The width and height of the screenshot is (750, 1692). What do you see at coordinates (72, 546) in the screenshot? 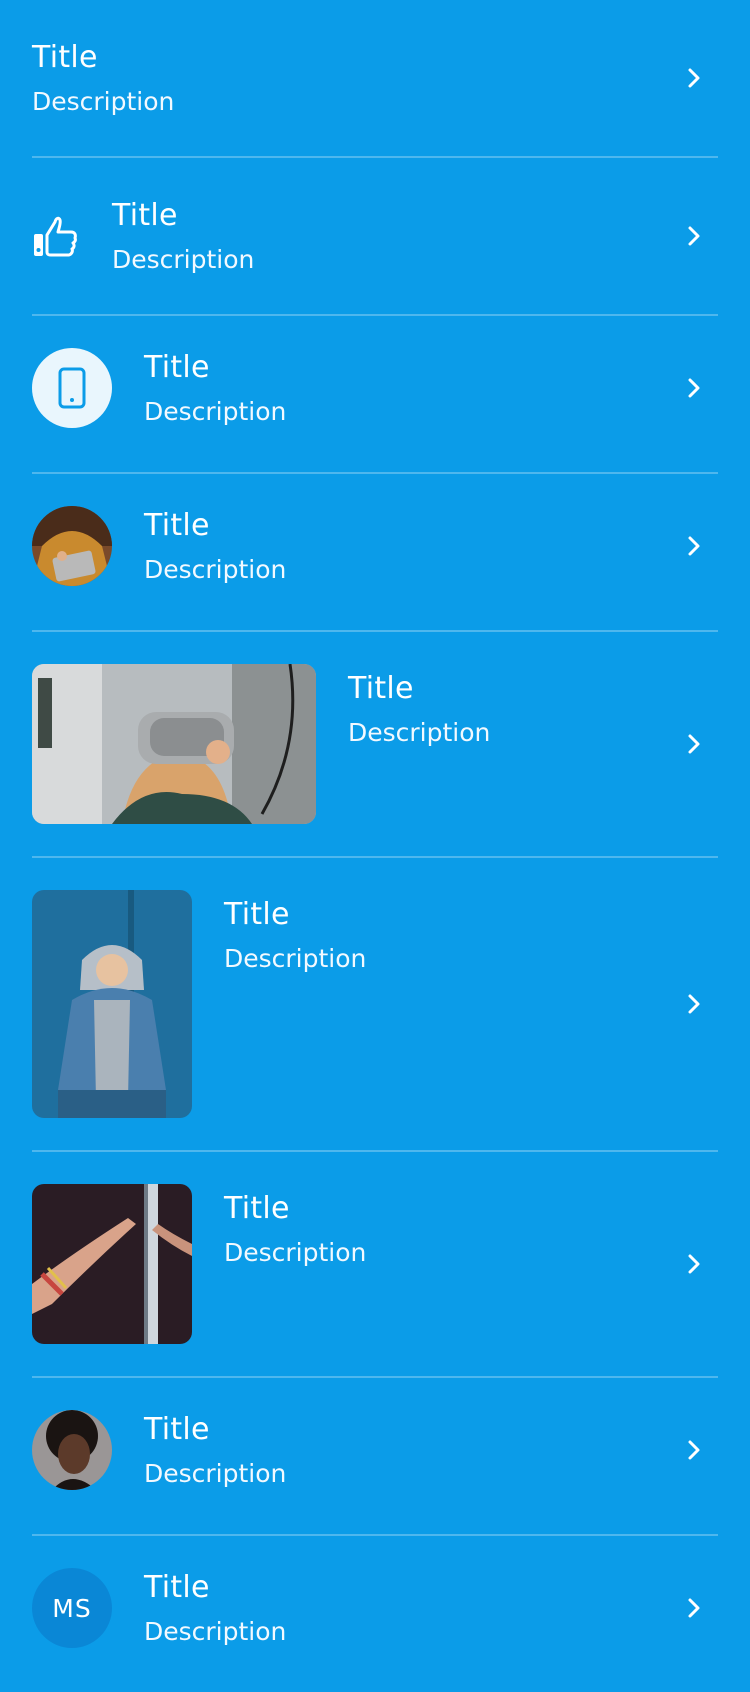
I see `avatar` at bounding box center [72, 546].